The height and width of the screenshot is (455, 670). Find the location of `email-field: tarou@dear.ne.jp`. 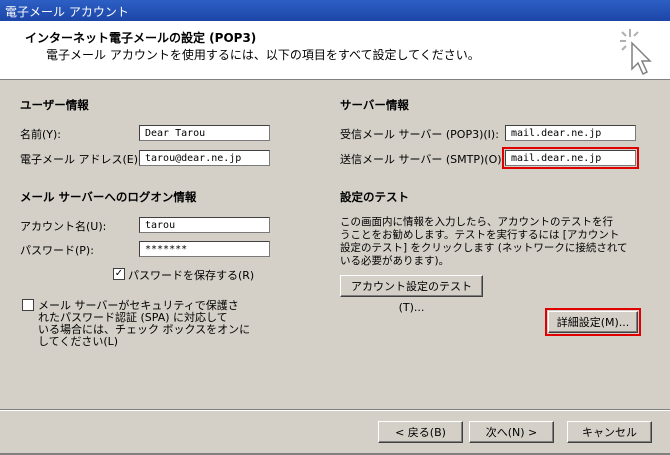

email-field: tarou@dear.ne.jp is located at coordinates (204, 158).